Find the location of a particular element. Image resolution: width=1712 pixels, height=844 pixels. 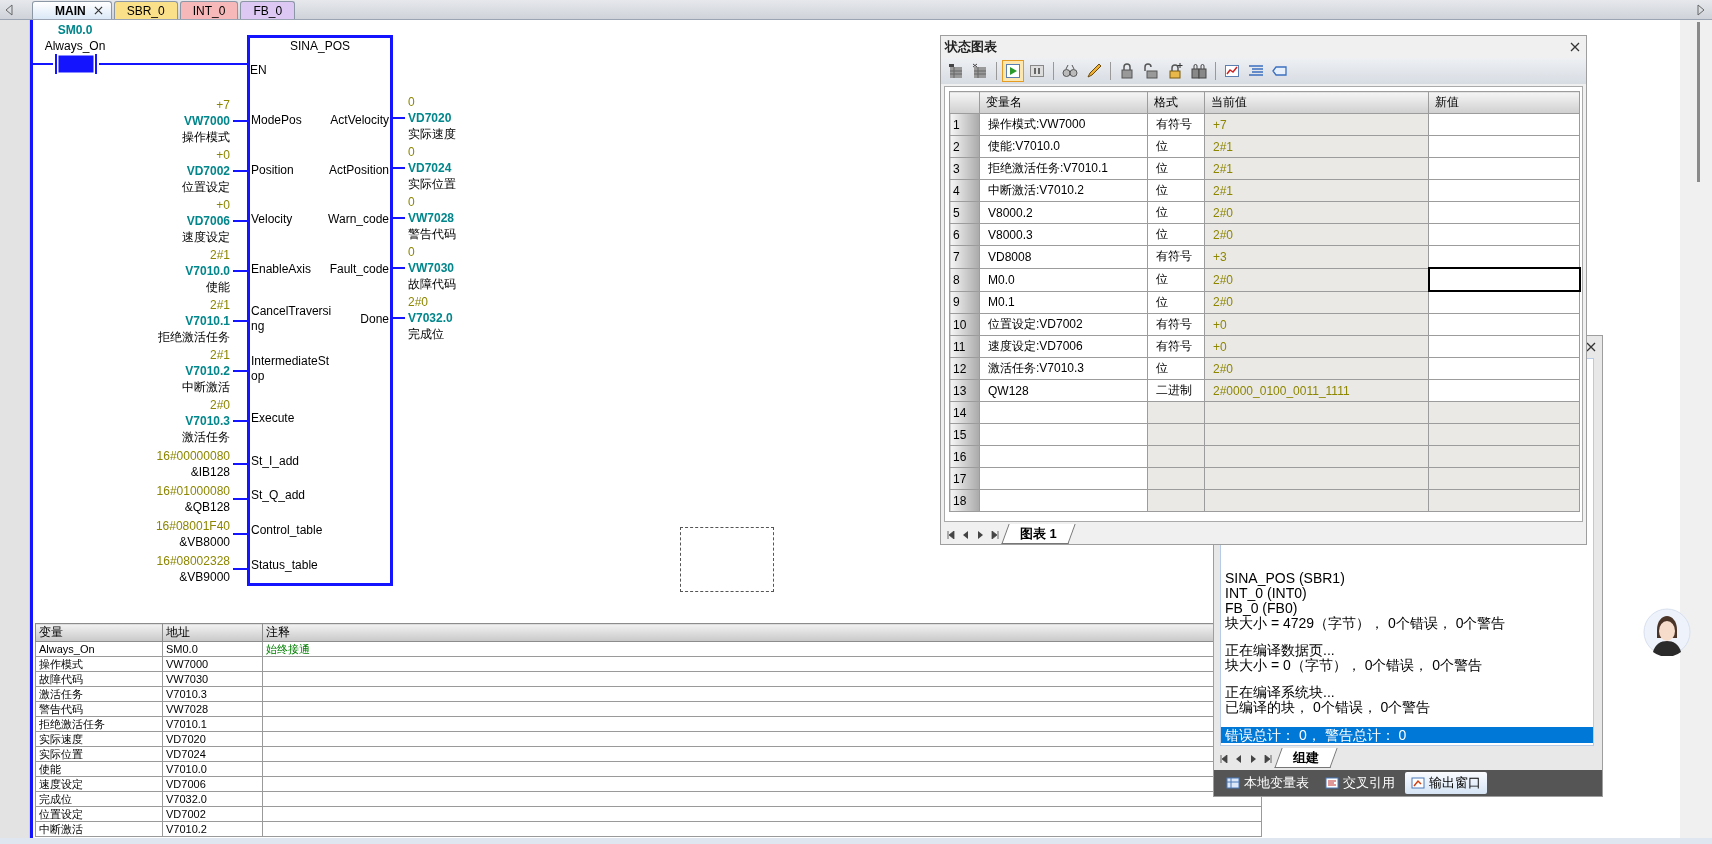

pin-name: ActPosition is located at coordinates (358, 170).